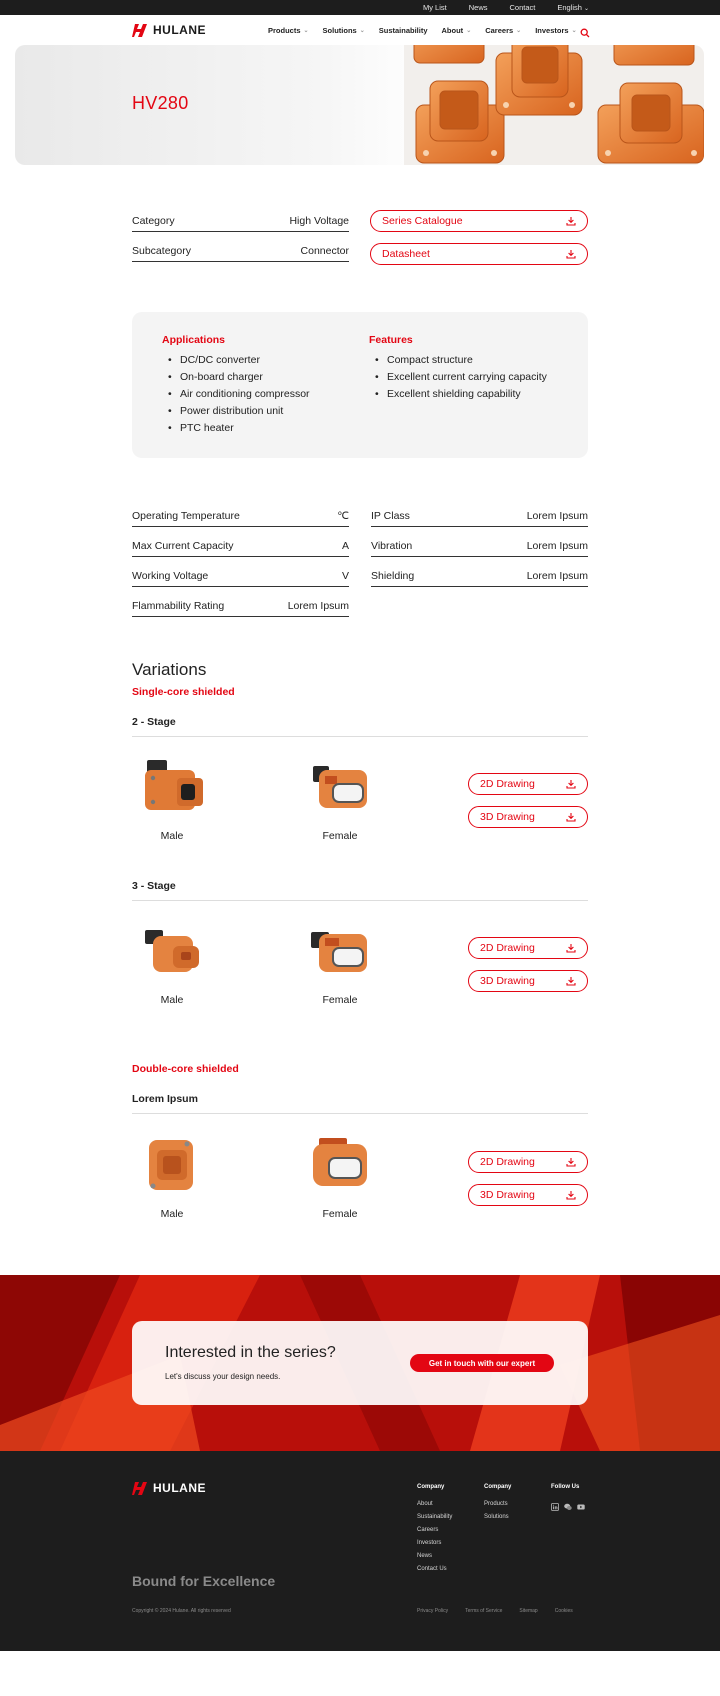 The width and height of the screenshot is (720, 1696). Describe the element at coordinates (406, 254) in the screenshot. I see `datasheet-label: Datasheet` at that location.